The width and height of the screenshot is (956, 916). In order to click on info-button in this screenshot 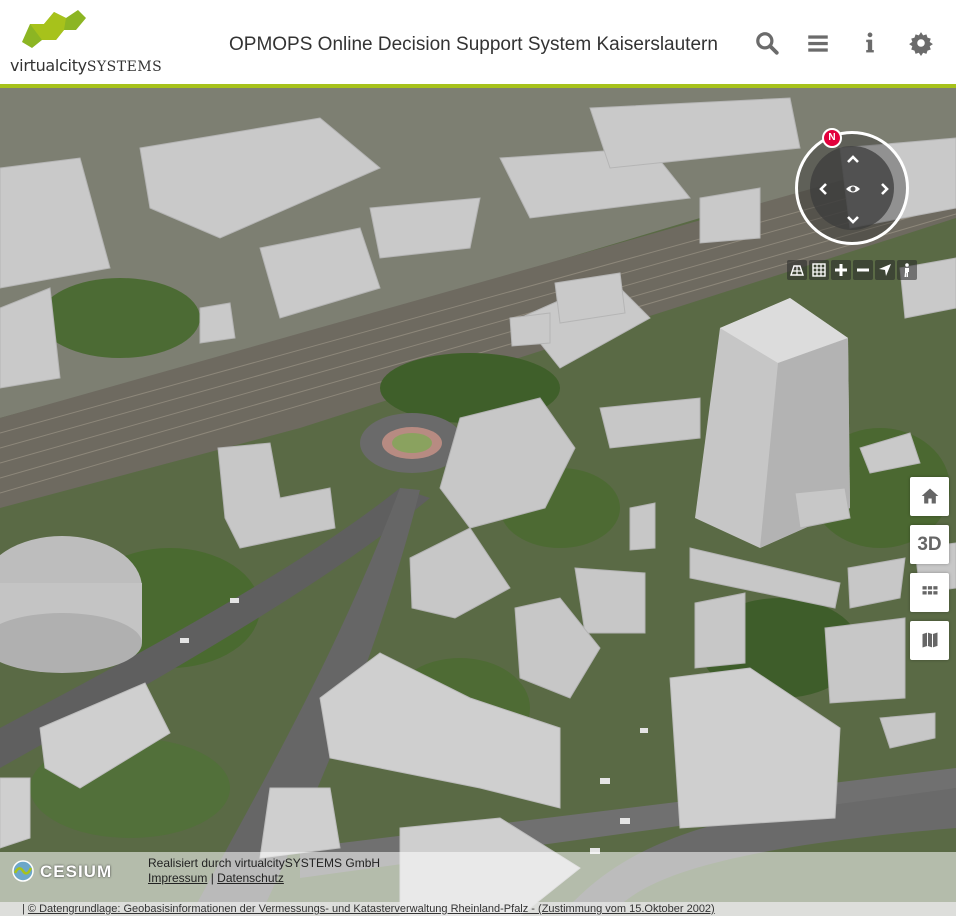, I will do `click(870, 43)`.